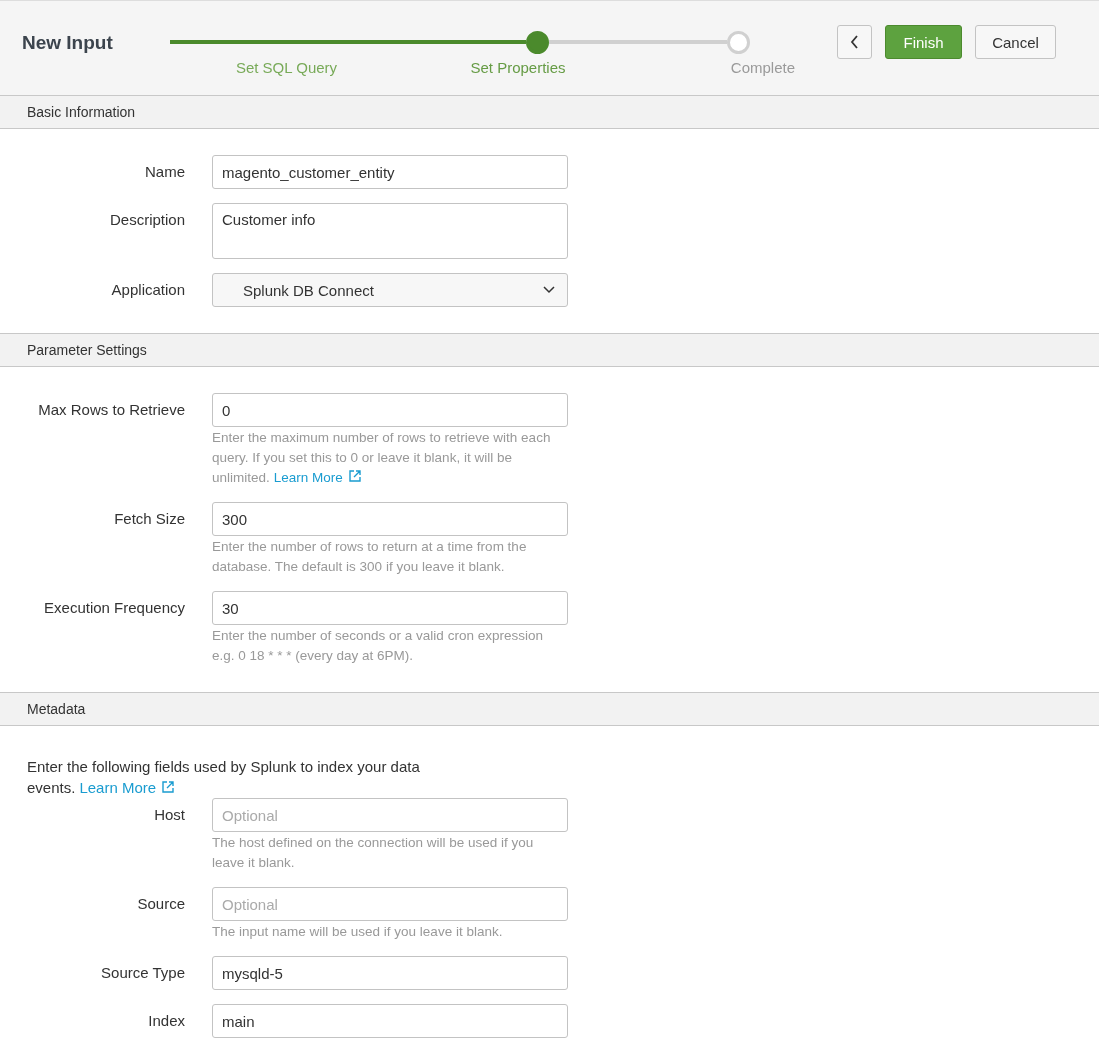 The height and width of the screenshot is (1058, 1099). I want to click on step-label: Set Properties, so click(518, 67).